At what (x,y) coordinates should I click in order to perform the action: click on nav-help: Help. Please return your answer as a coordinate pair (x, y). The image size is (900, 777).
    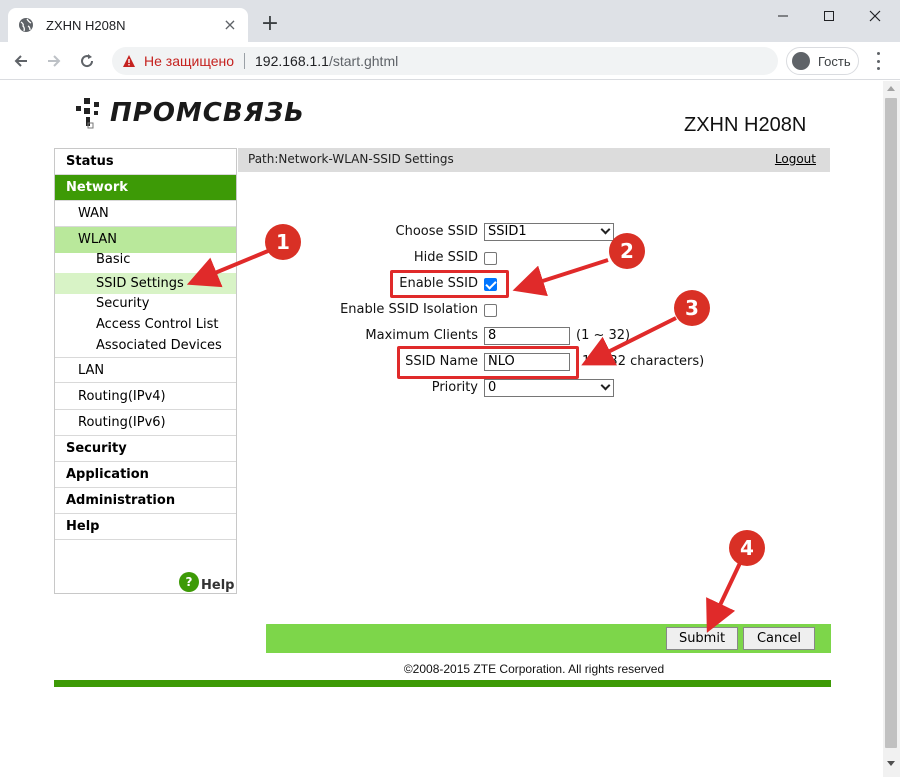
    Looking at the image, I should click on (145, 527).